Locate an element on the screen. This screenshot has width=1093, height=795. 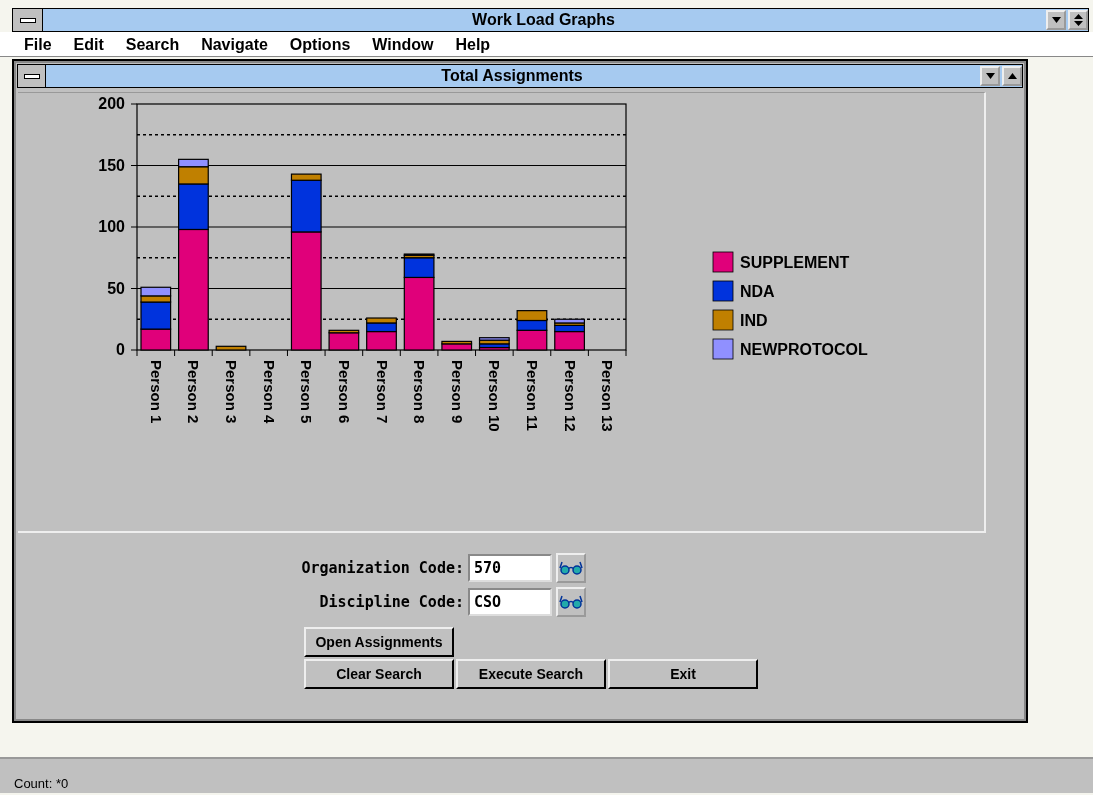
up-arrow-icon is located at coordinates (1012, 76).